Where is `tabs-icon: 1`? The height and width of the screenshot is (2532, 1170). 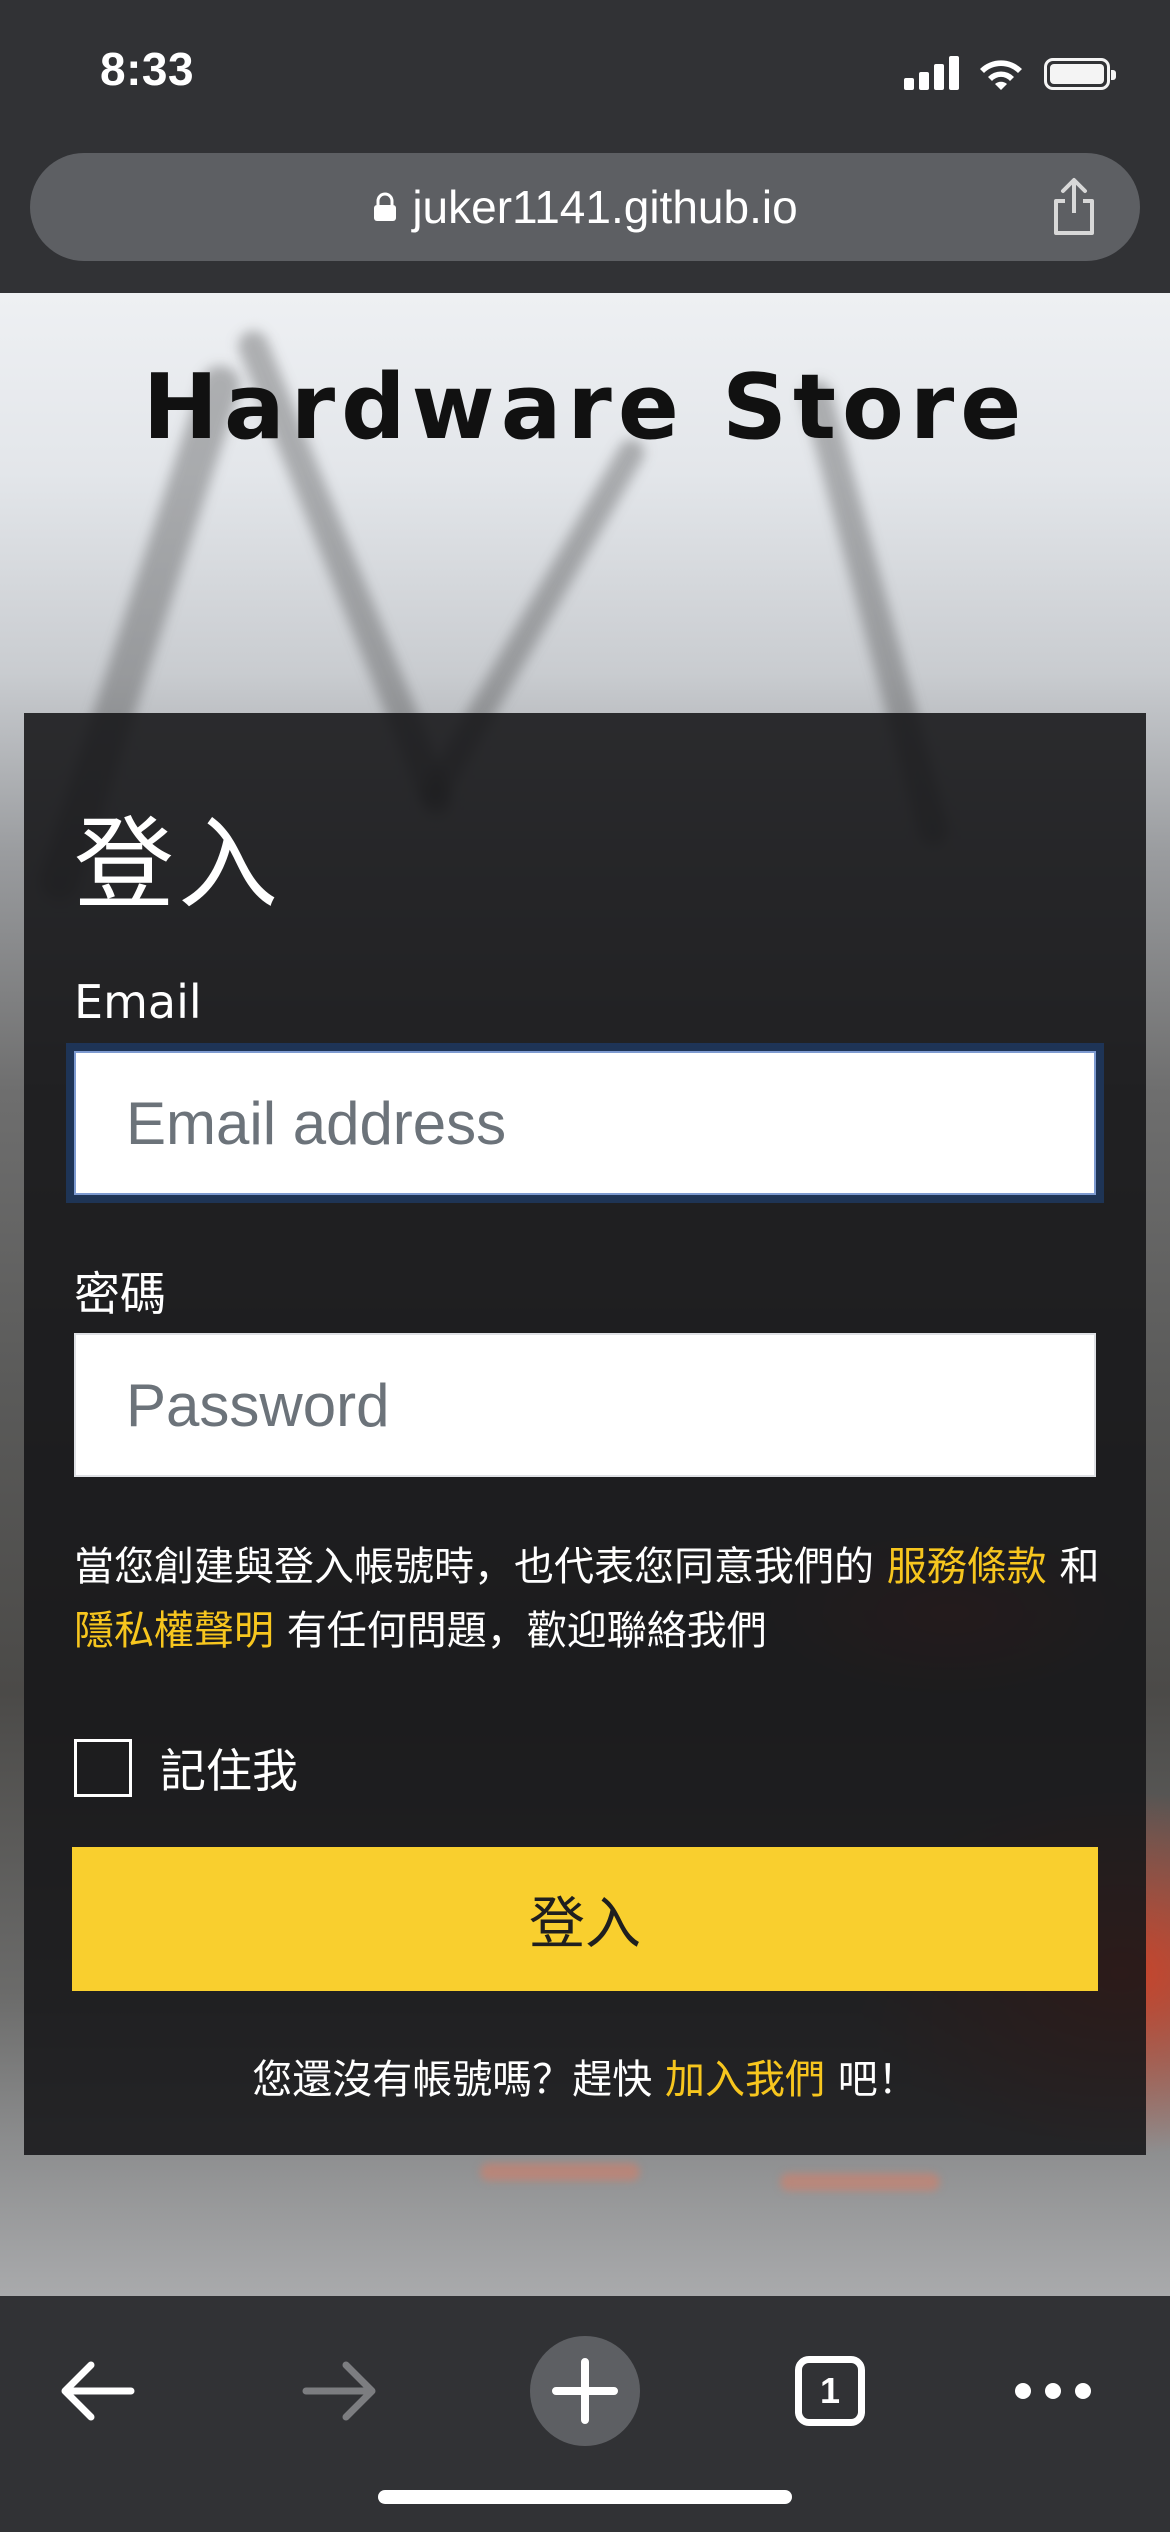
tabs-icon: 1 is located at coordinates (830, 2391).